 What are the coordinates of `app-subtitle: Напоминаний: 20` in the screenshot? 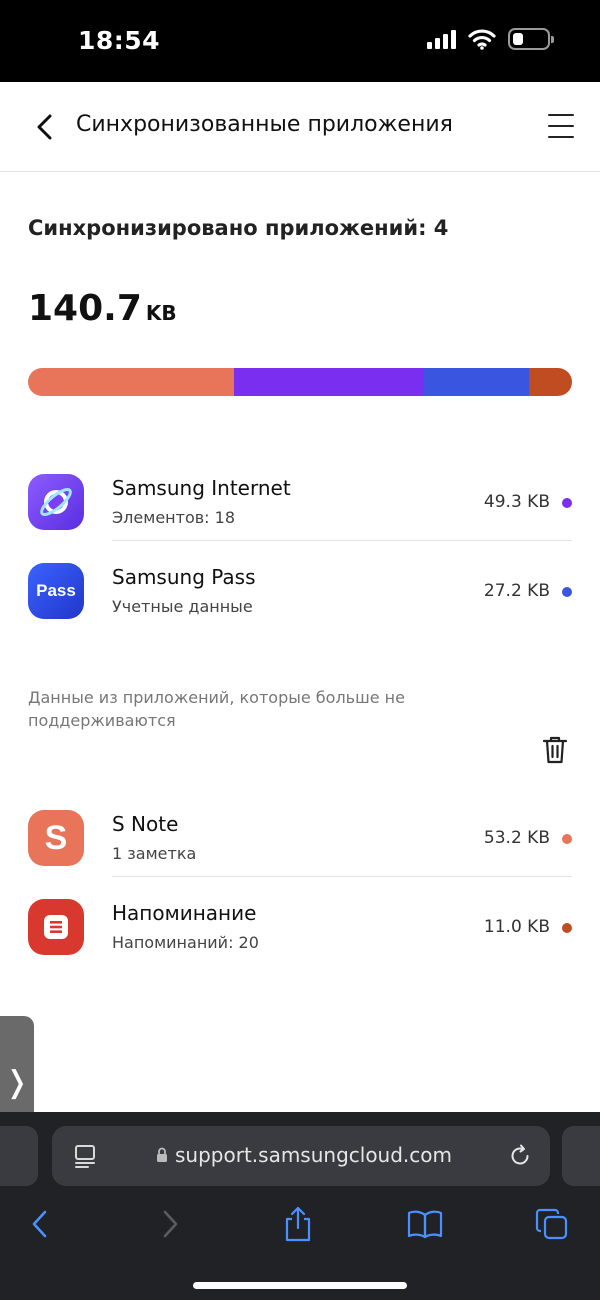 It's located at (185, 942).